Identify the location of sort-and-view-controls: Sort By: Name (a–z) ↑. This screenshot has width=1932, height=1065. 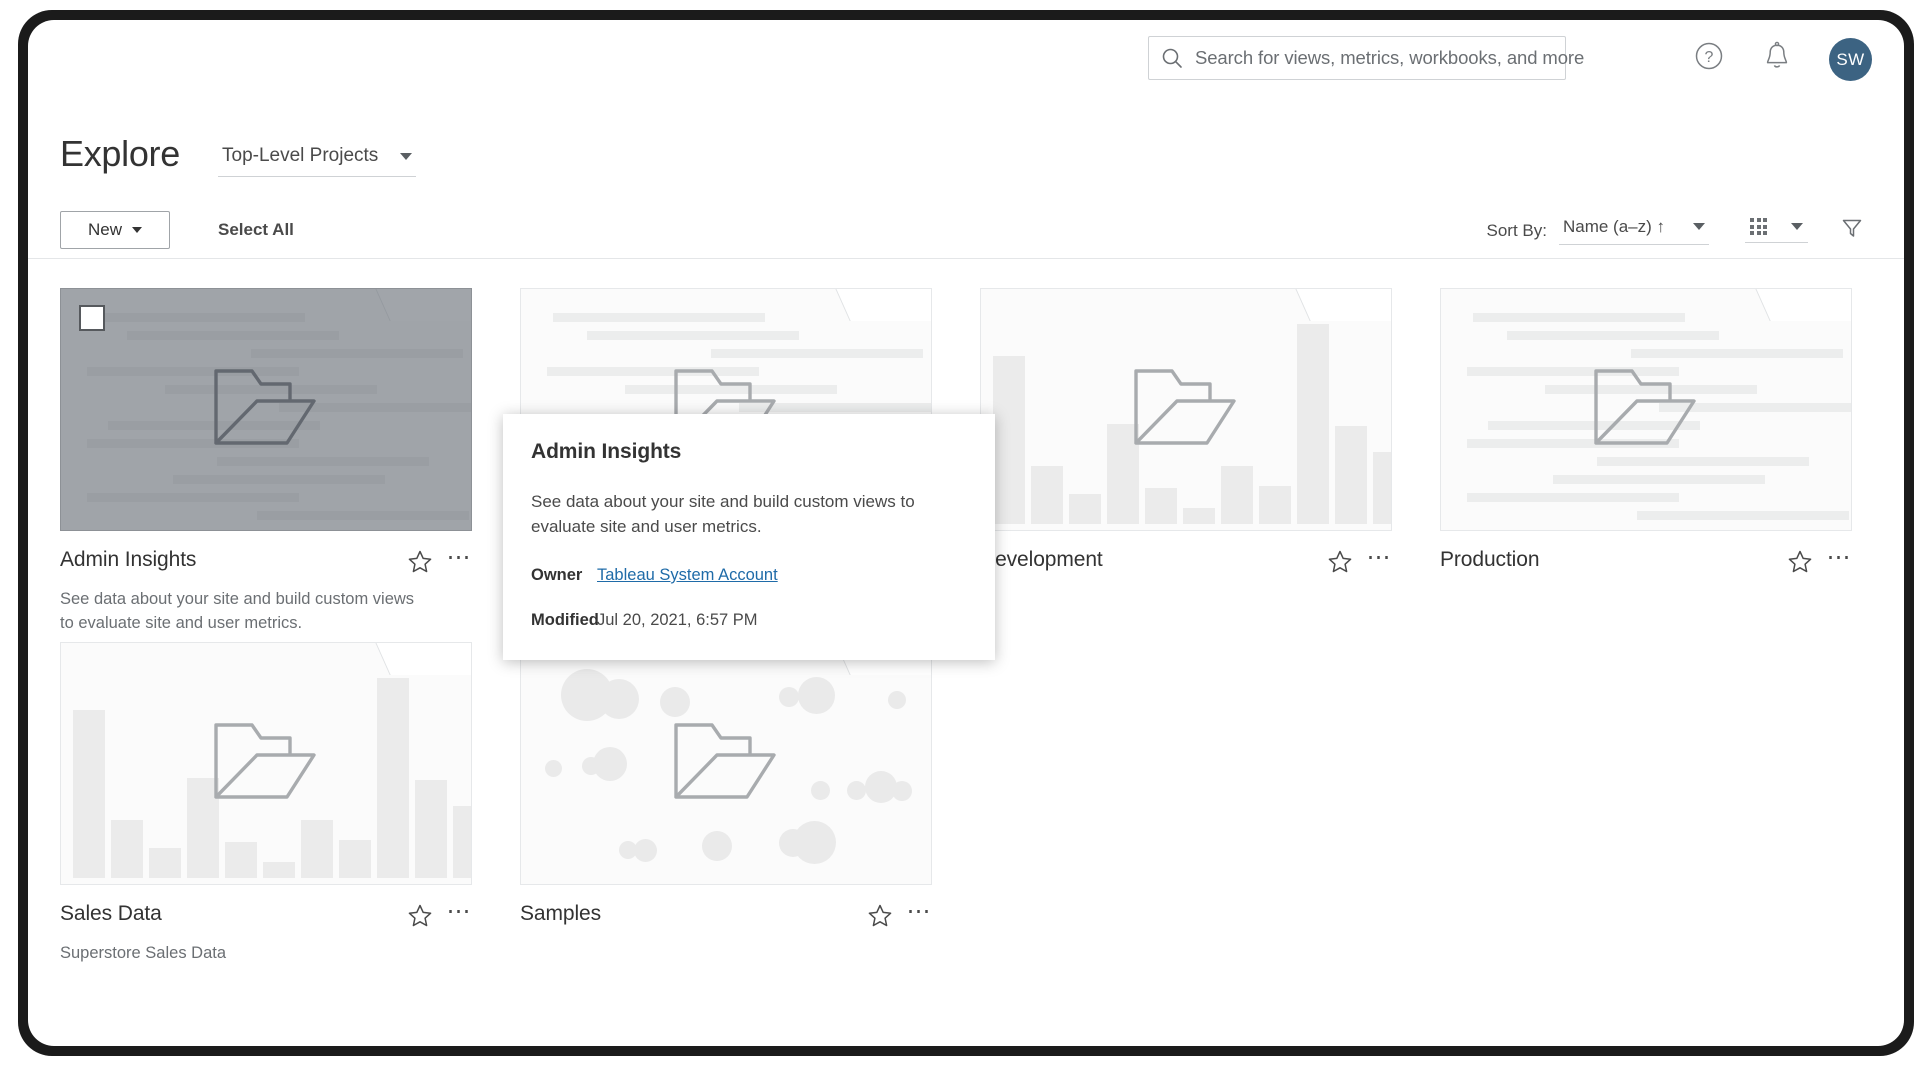
(1676, 230).